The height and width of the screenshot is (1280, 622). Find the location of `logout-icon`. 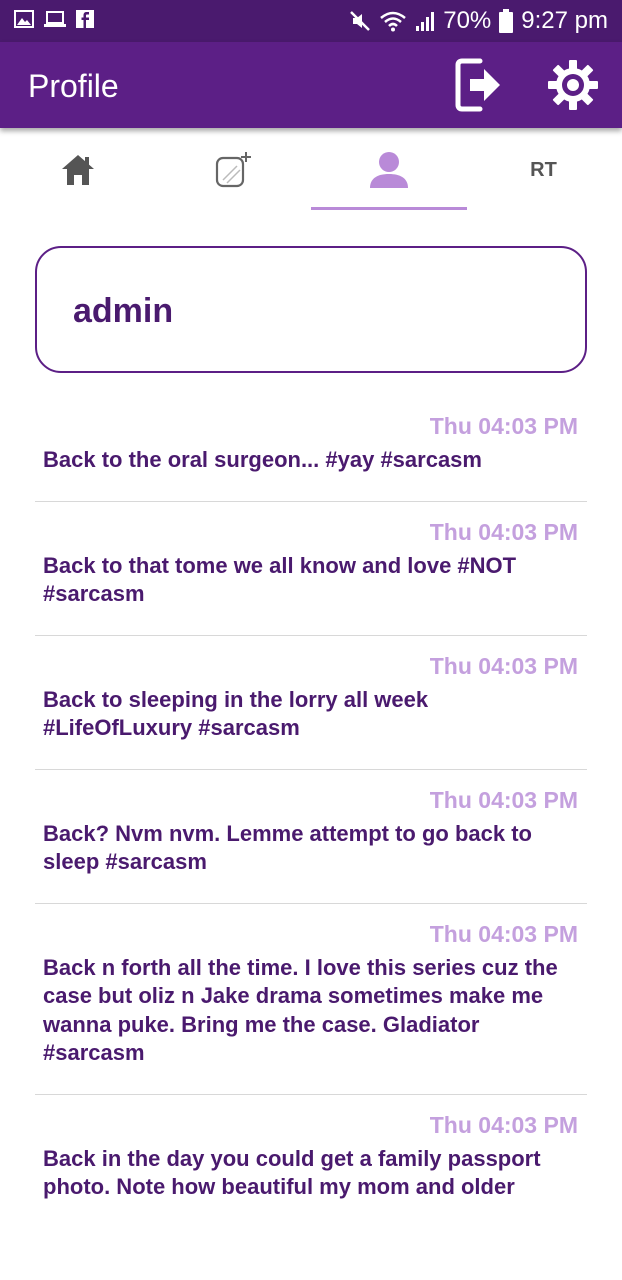

logout-icon is located at coordinates (477, 85).